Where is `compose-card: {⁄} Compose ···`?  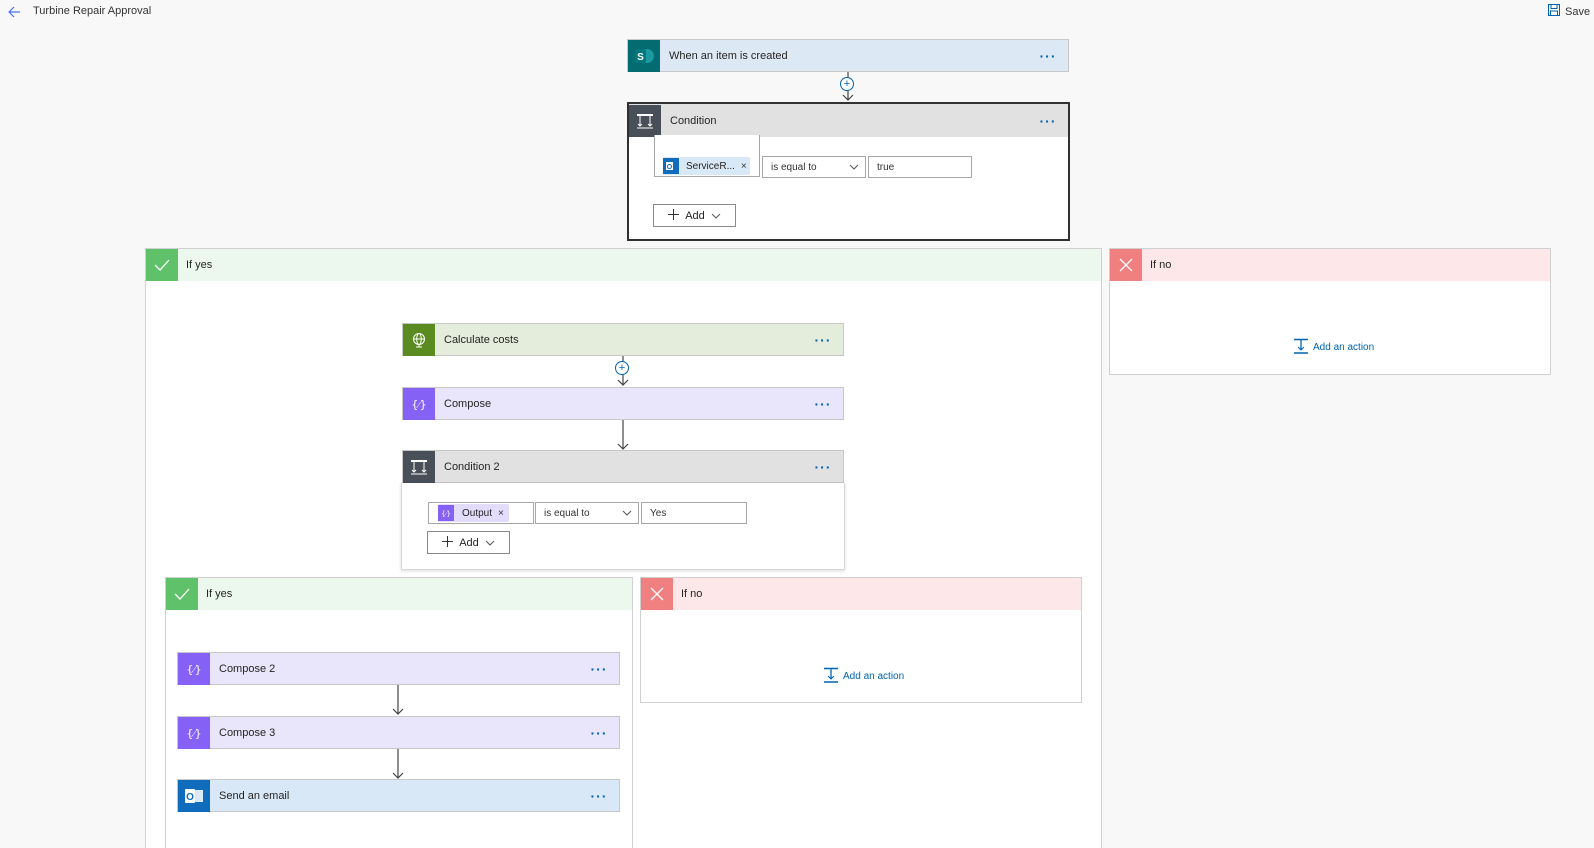 compose-card: {⁄} Compose ··· is located at coordinates (623, 403).